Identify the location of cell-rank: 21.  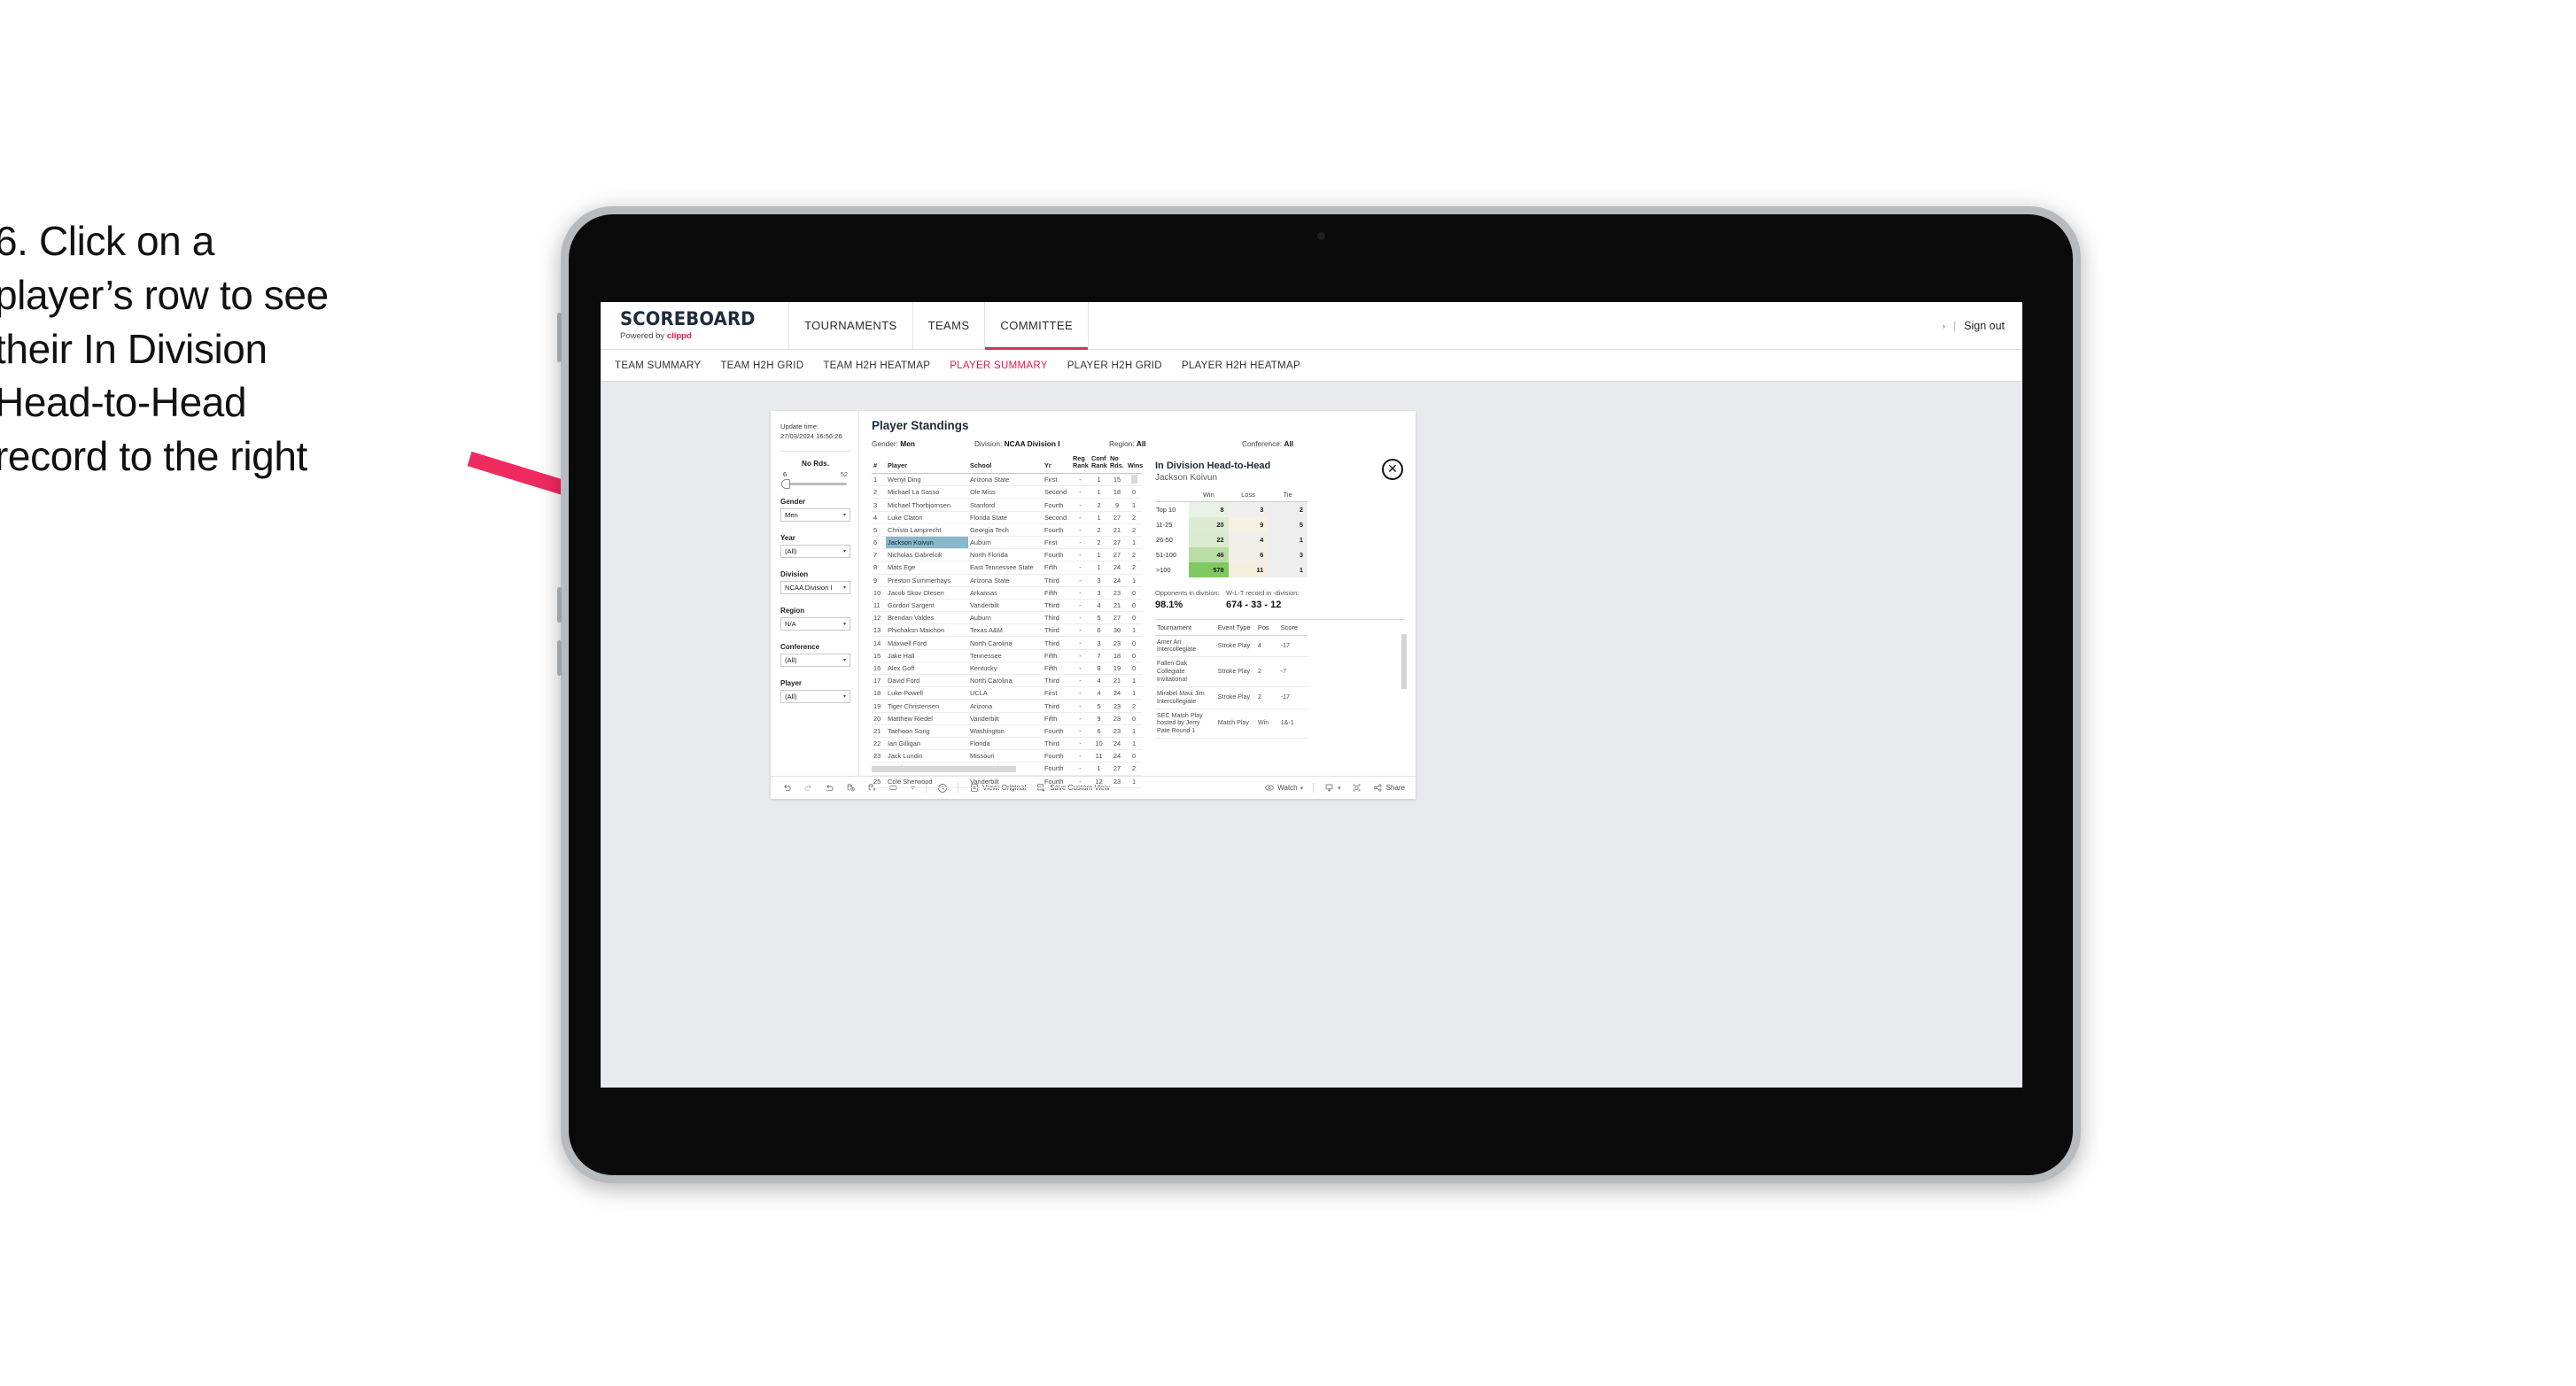
(879, 731).